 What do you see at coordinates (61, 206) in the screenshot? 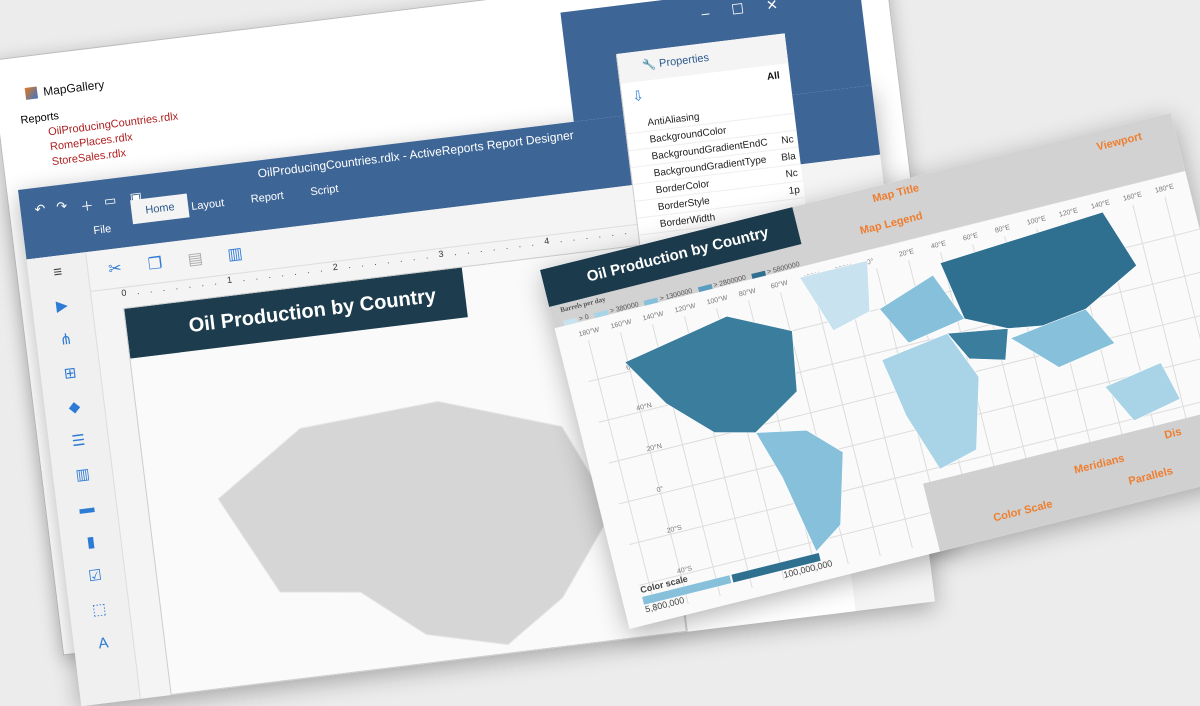
I see `redo-icon: ↷` at bounding box center [61, 206].